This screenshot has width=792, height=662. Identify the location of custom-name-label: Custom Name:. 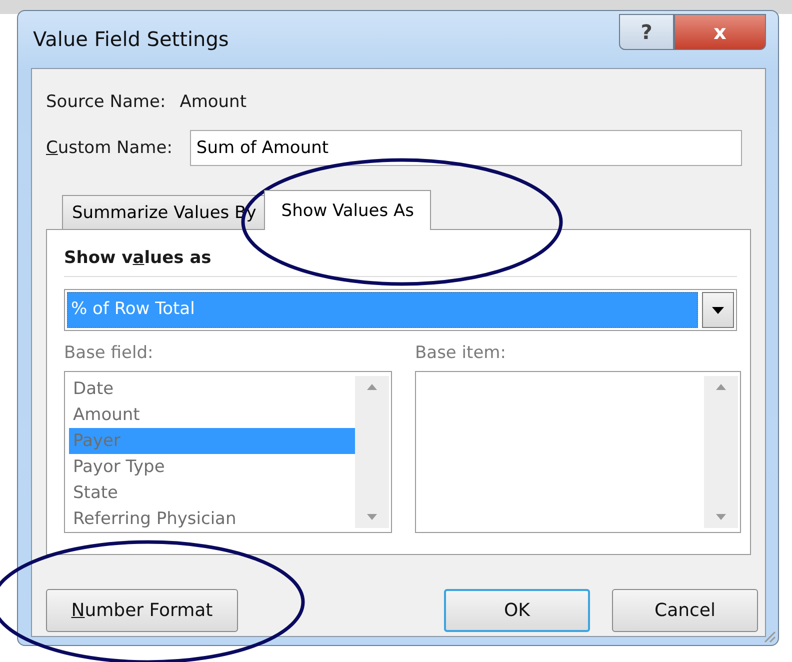
(109, 148).